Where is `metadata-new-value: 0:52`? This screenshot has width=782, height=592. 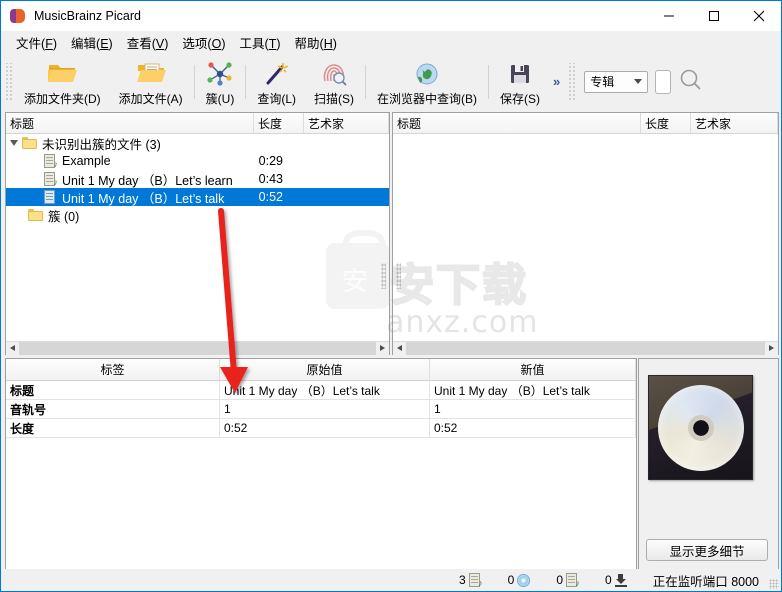
metadata-new-value: 0:52 is located at coordinates (533, 428).